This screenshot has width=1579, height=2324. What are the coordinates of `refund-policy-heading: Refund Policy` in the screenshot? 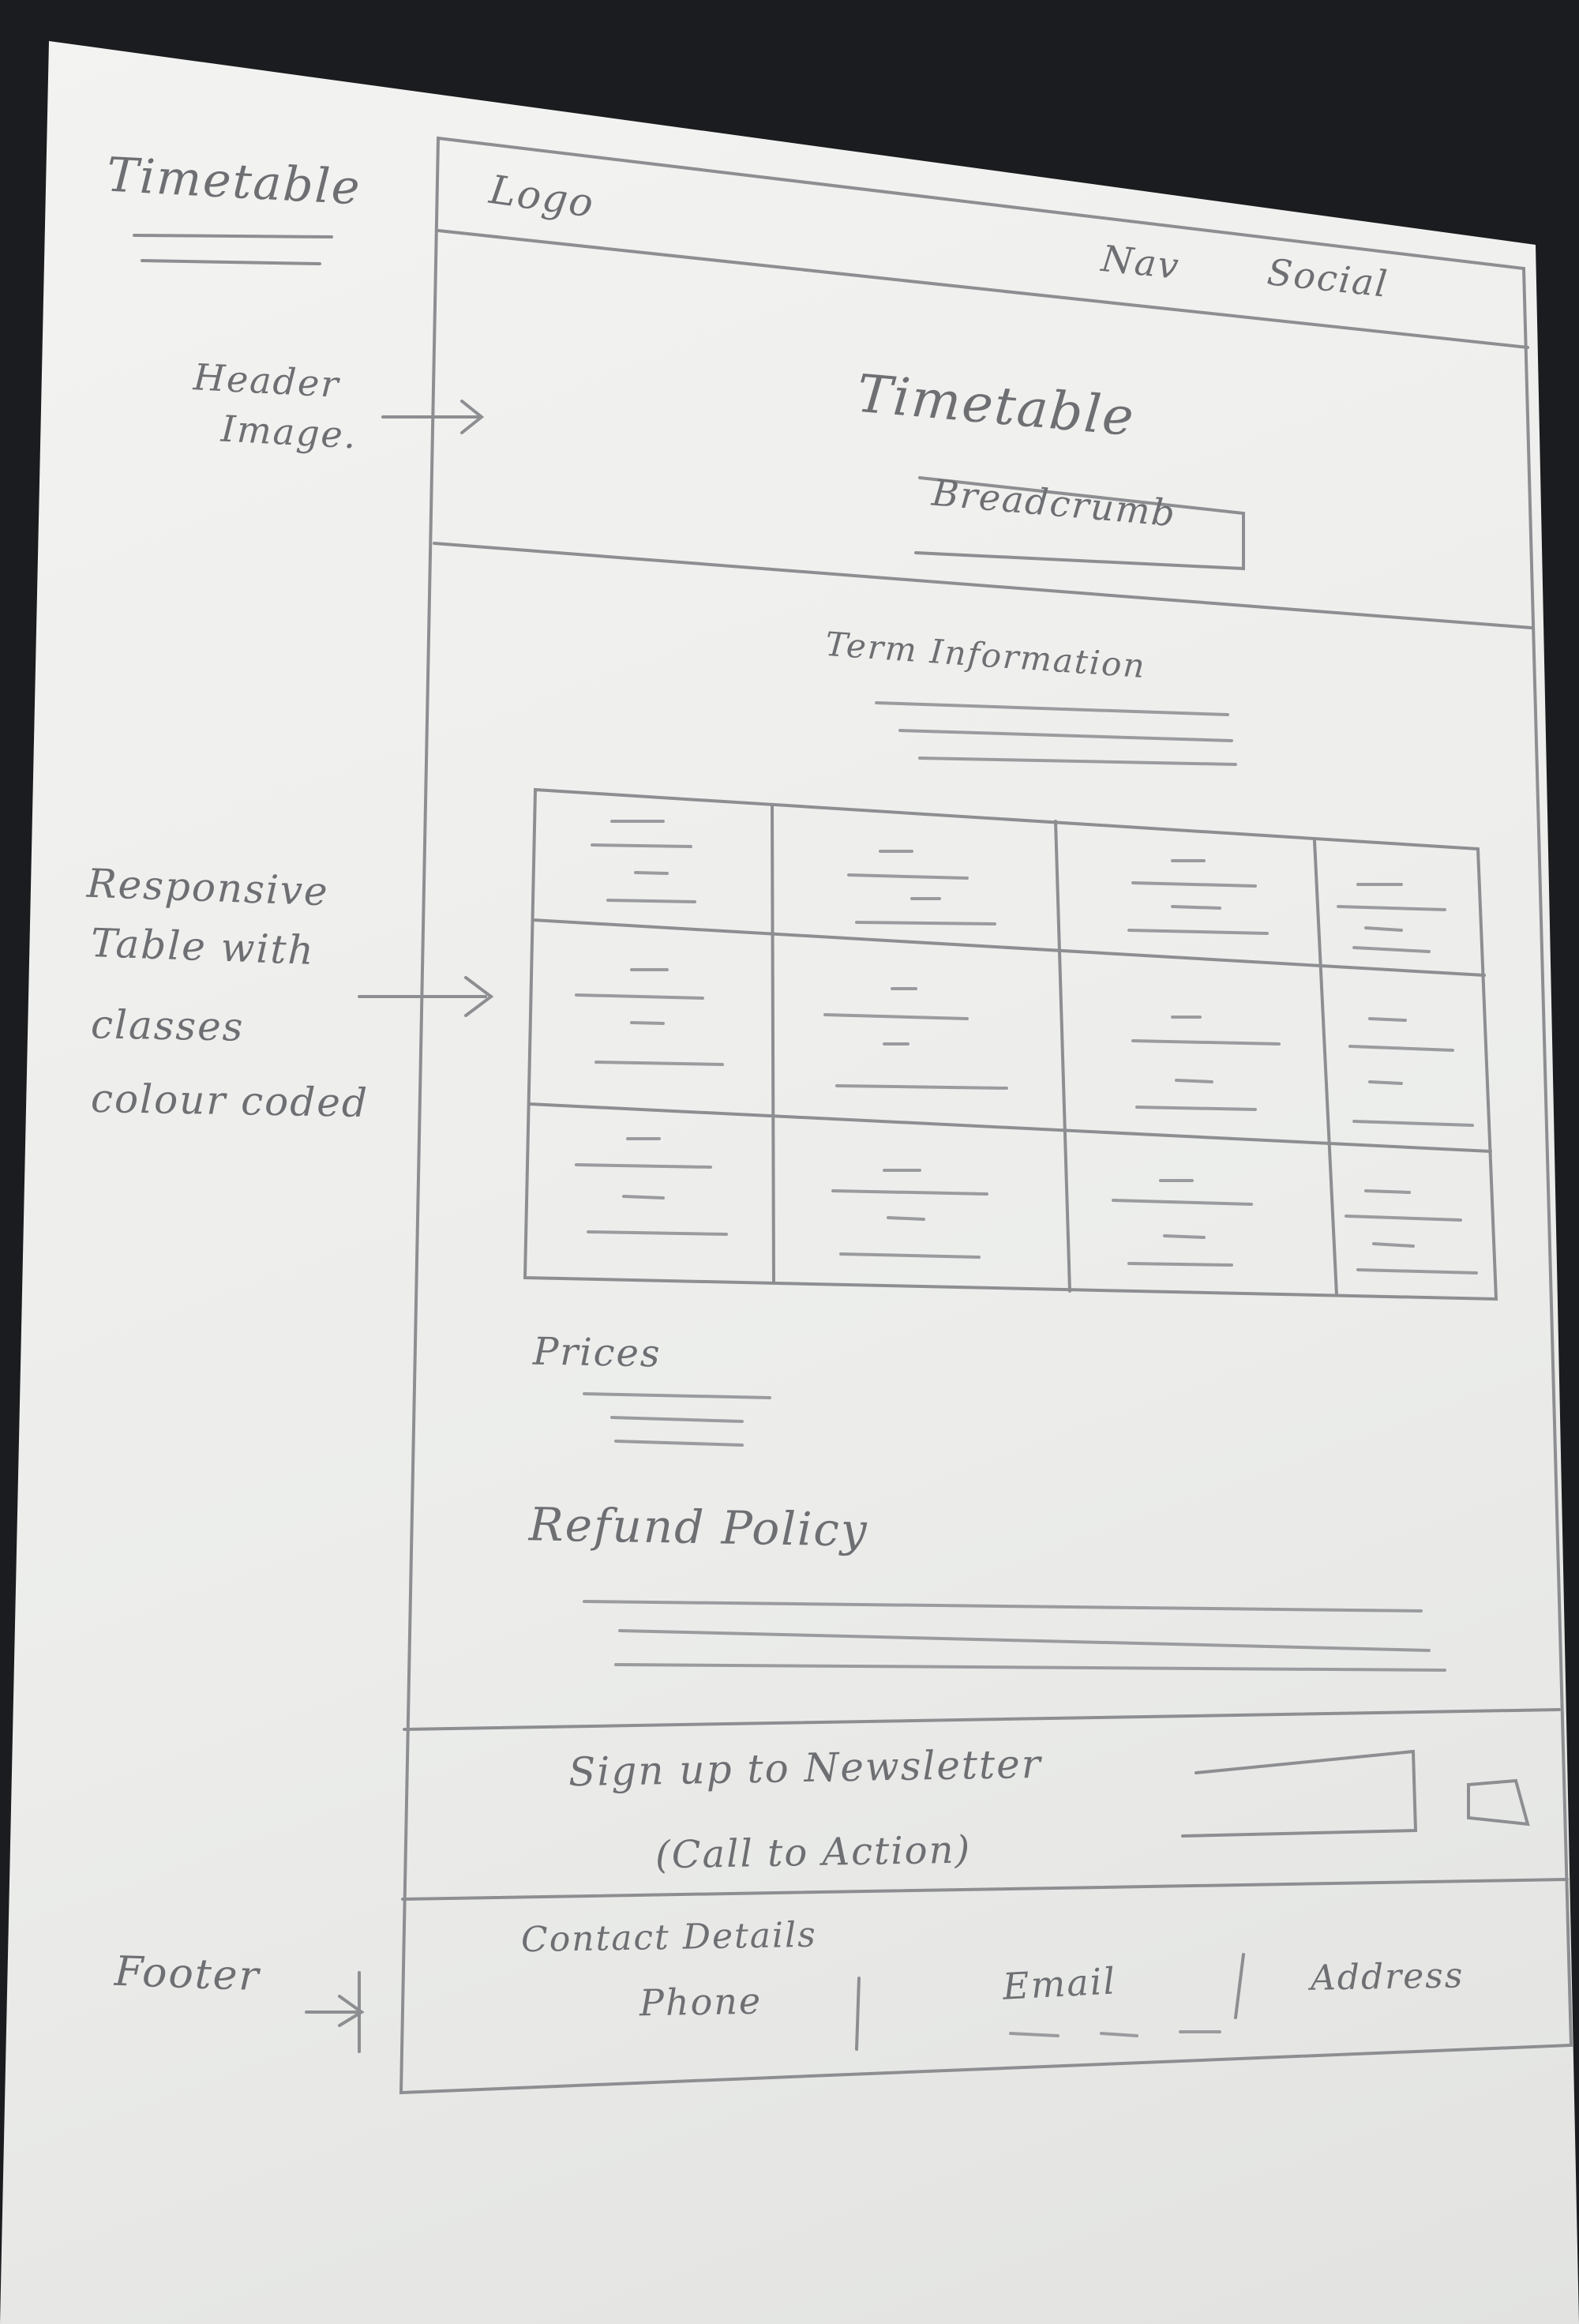 It's located at (698, 1527).